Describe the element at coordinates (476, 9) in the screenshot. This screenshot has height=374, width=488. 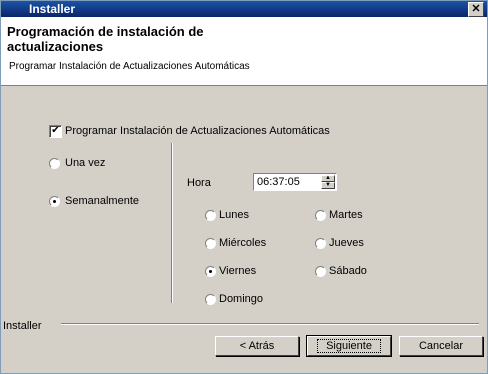
I see `close-icon: ✕` at that location.